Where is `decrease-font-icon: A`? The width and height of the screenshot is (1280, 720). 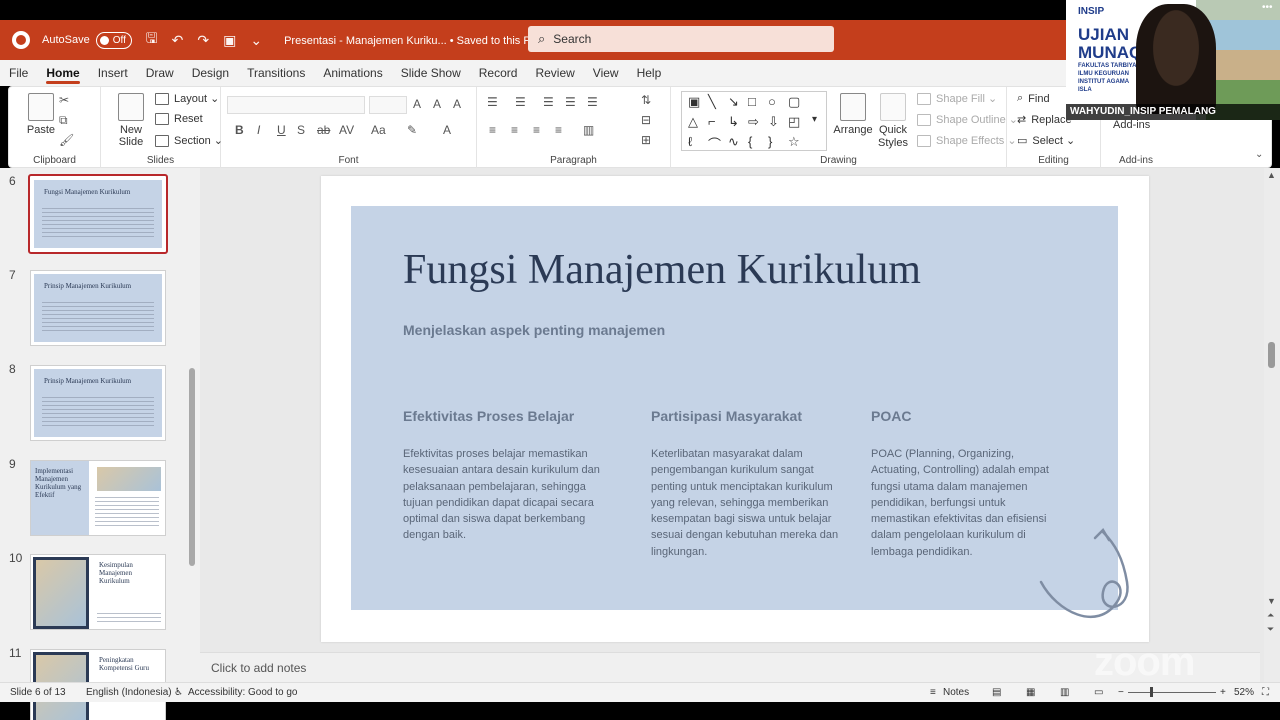
decrease-font-icon: A is located at coordinates (437, 104).